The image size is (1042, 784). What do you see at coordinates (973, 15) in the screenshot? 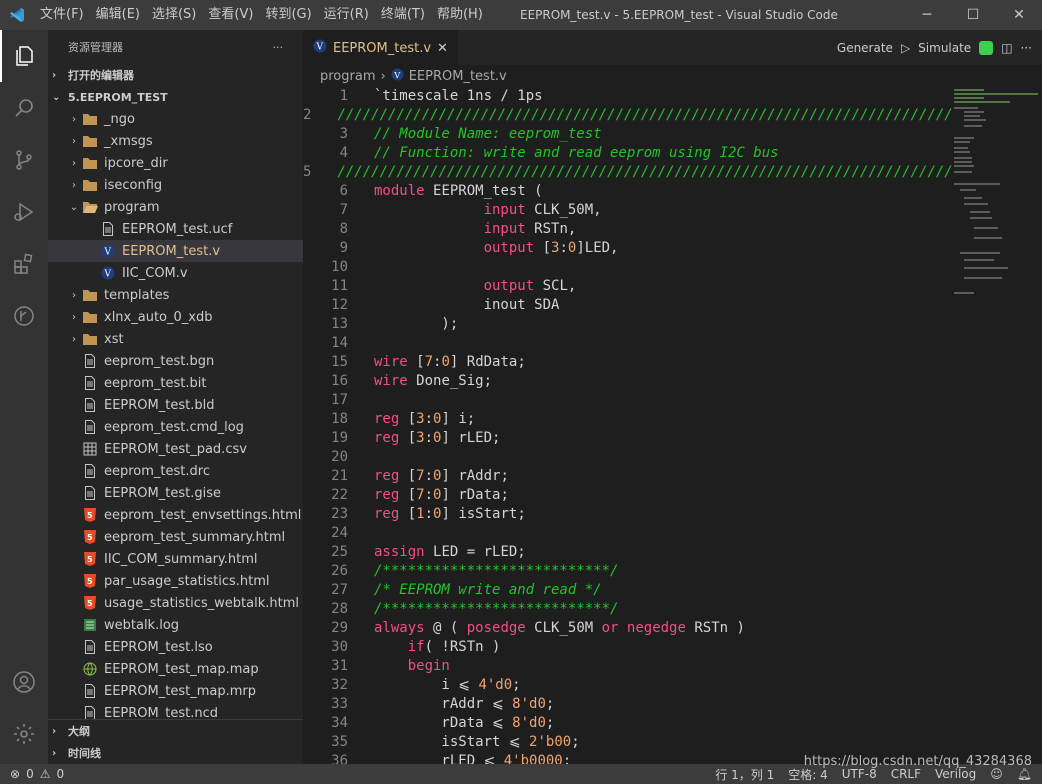
I see `maximize-icon: ☐` at bounding box center [973, 15].